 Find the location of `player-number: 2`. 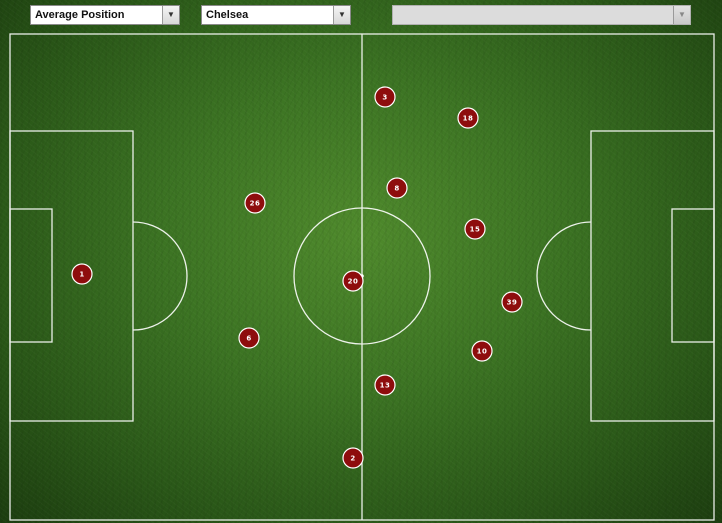

player-number: 2 is located at coordinates (352, 459).